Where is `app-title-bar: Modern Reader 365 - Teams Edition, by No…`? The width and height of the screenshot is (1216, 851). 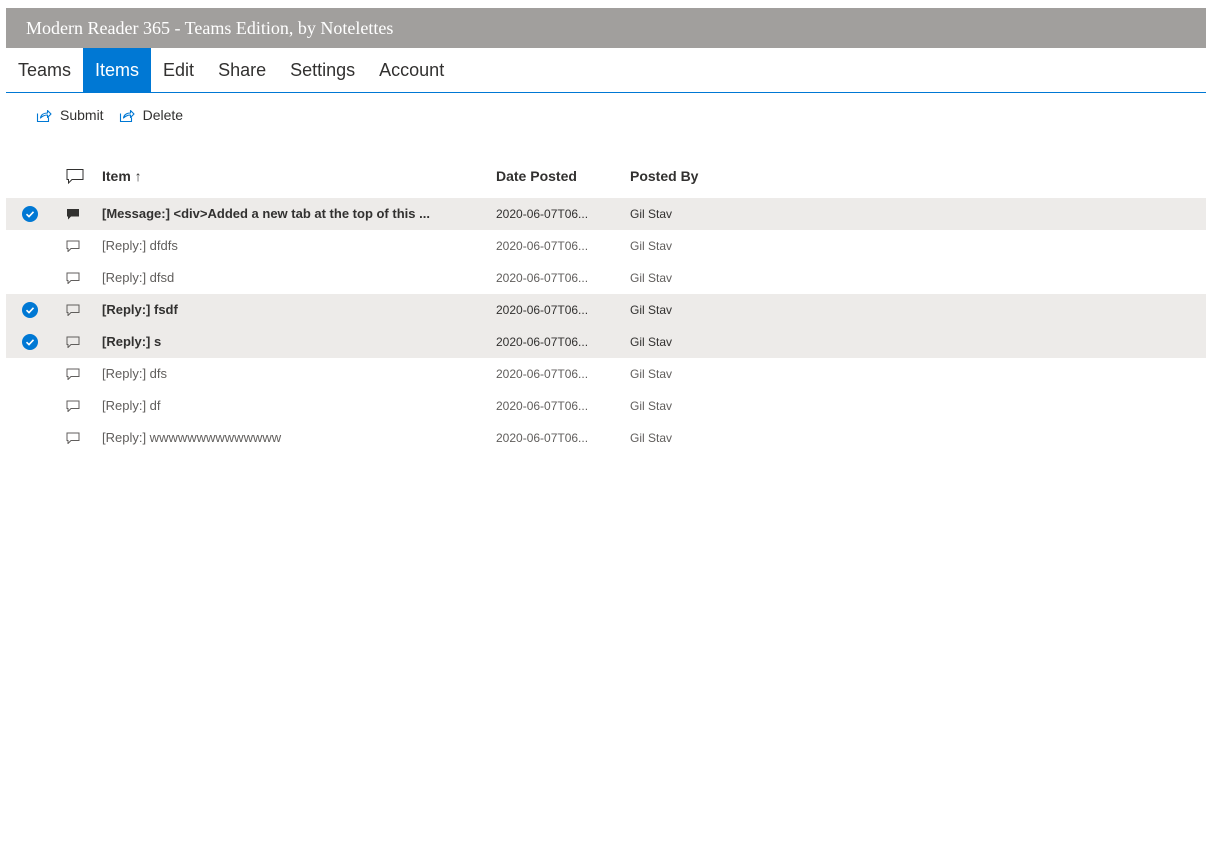 app-title-bar: Modern Reader 365 - Teams Edition, by No… is located at coordinates (606, 28).